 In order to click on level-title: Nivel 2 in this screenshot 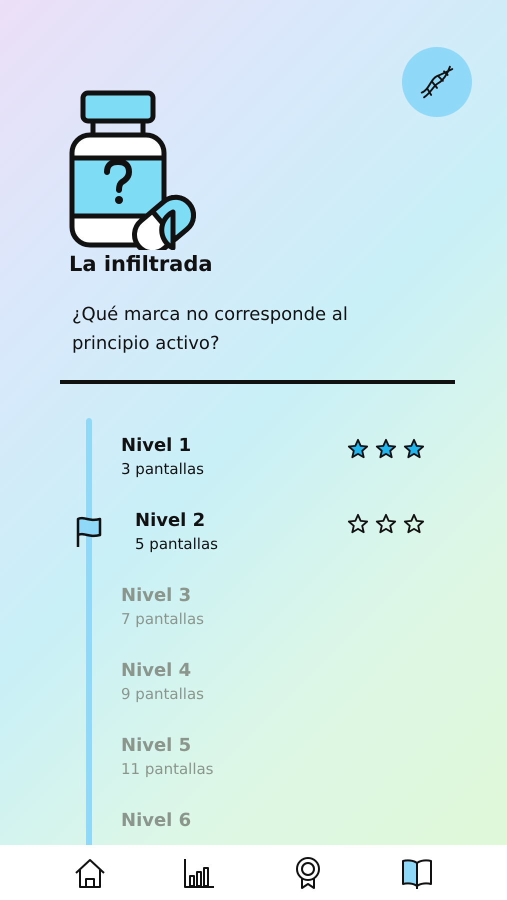, I will do `click(241, 521)`.